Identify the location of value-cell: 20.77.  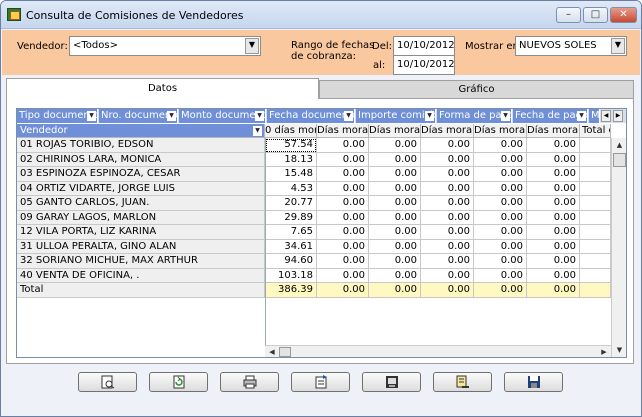
(291, 203).